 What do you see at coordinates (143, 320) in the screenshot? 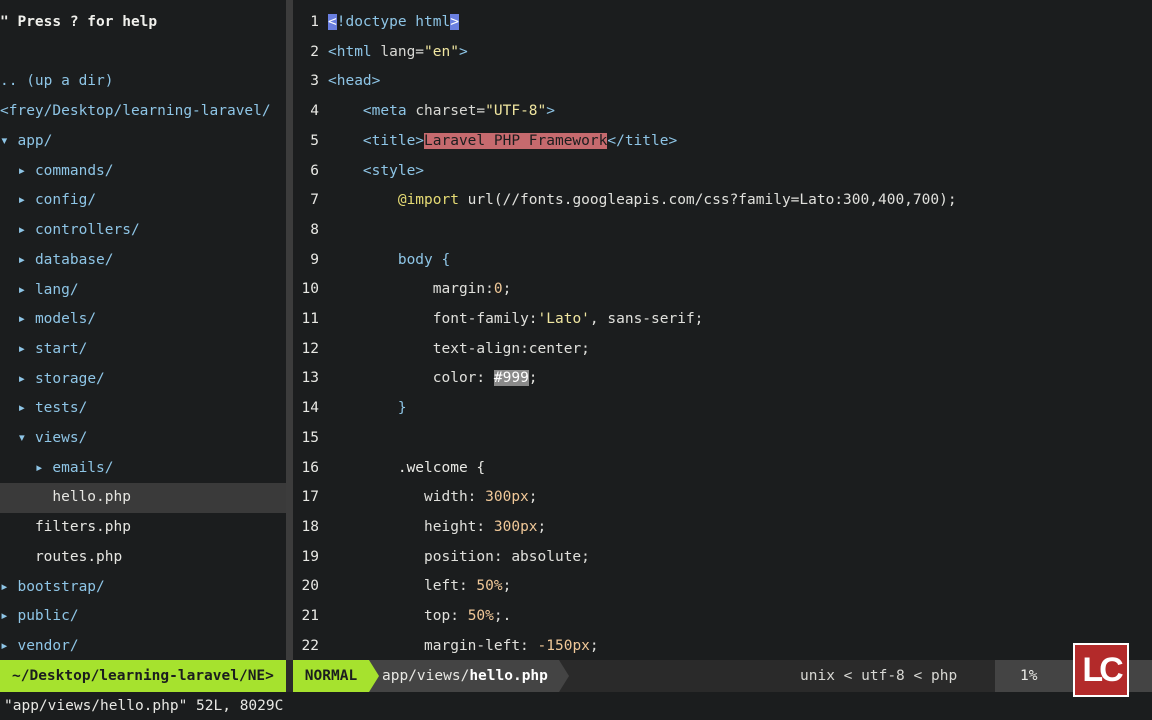
I see `nerdtree-dir-item: ▸ models/` at bounding box center [143, 320].